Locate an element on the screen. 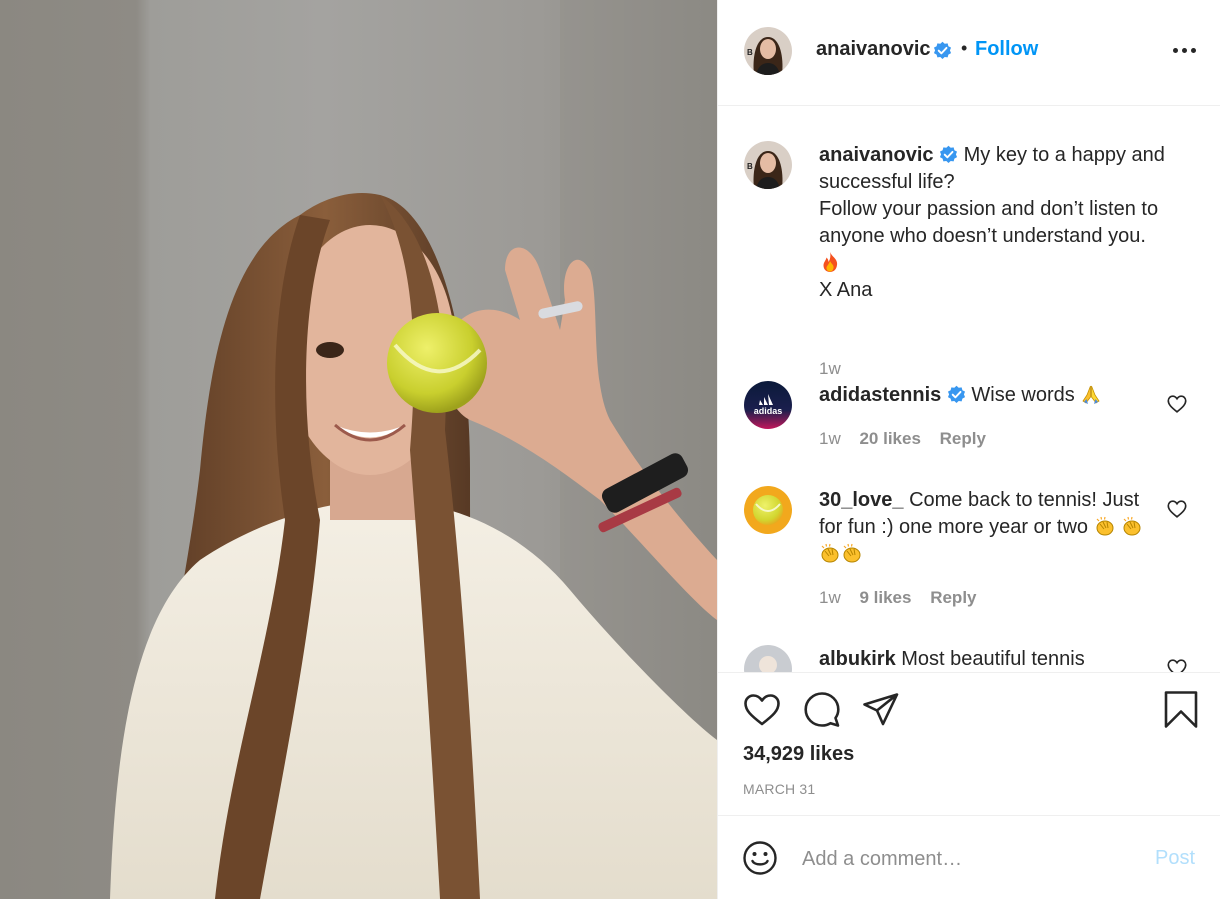  caption-meta: 1w is located at coordinates (837, 369).